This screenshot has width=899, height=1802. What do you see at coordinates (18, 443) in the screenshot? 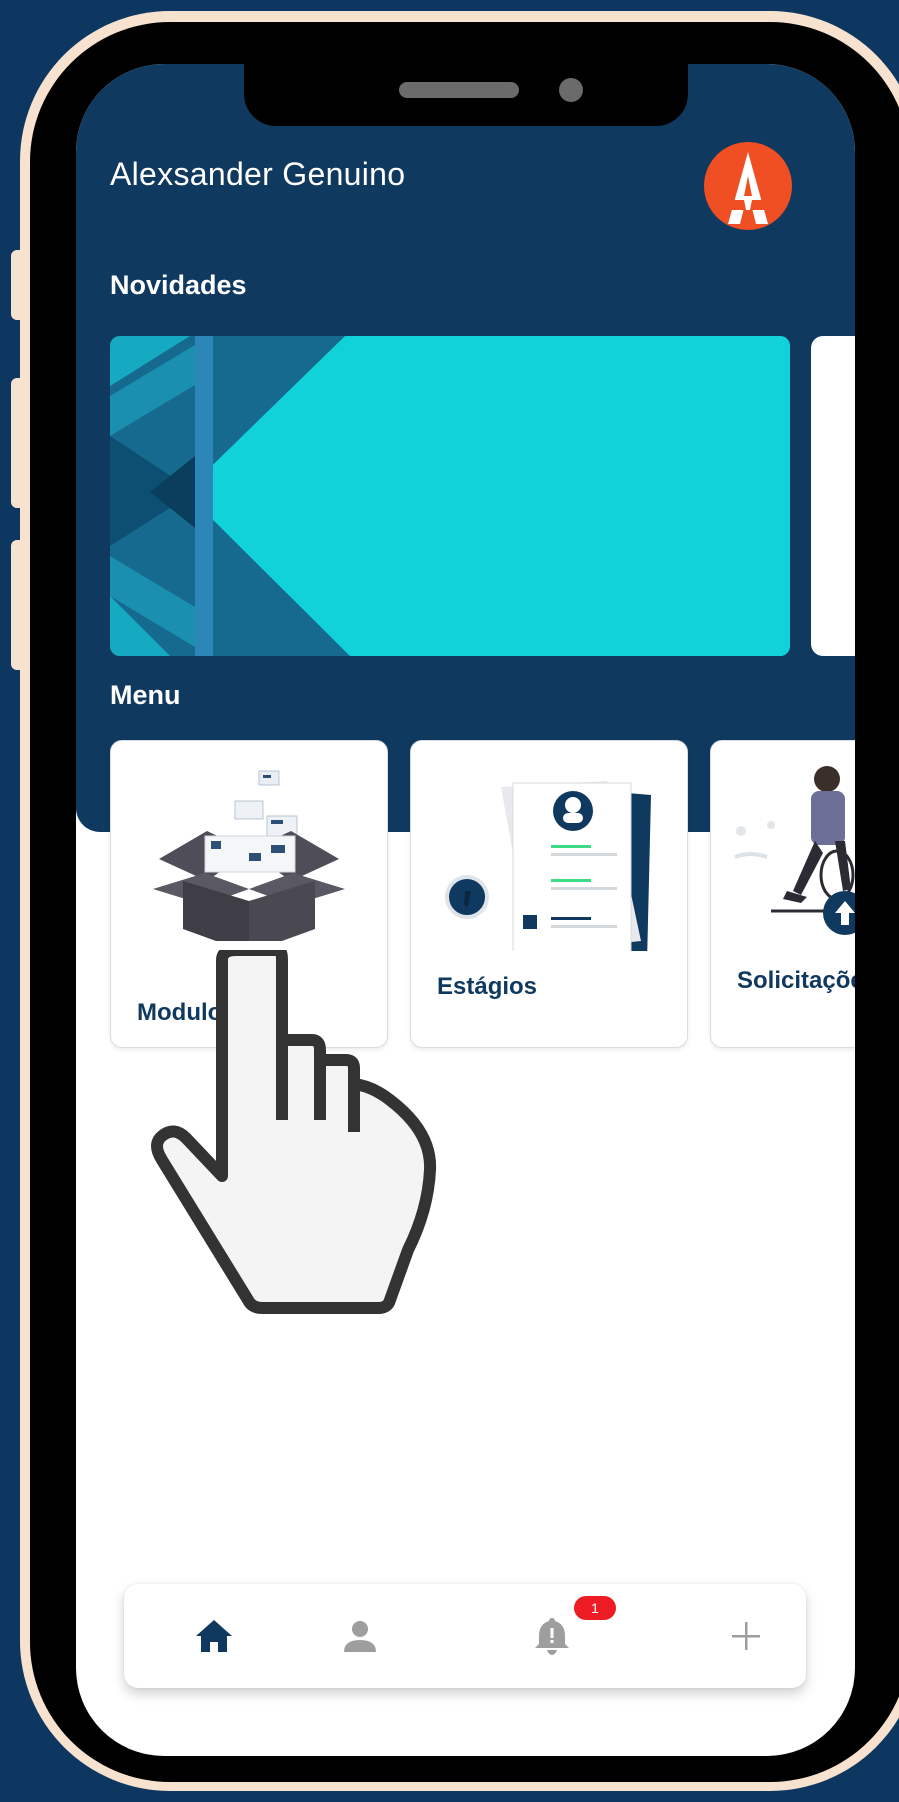
I see `volume-up-button` at bounding box center [18, 443].